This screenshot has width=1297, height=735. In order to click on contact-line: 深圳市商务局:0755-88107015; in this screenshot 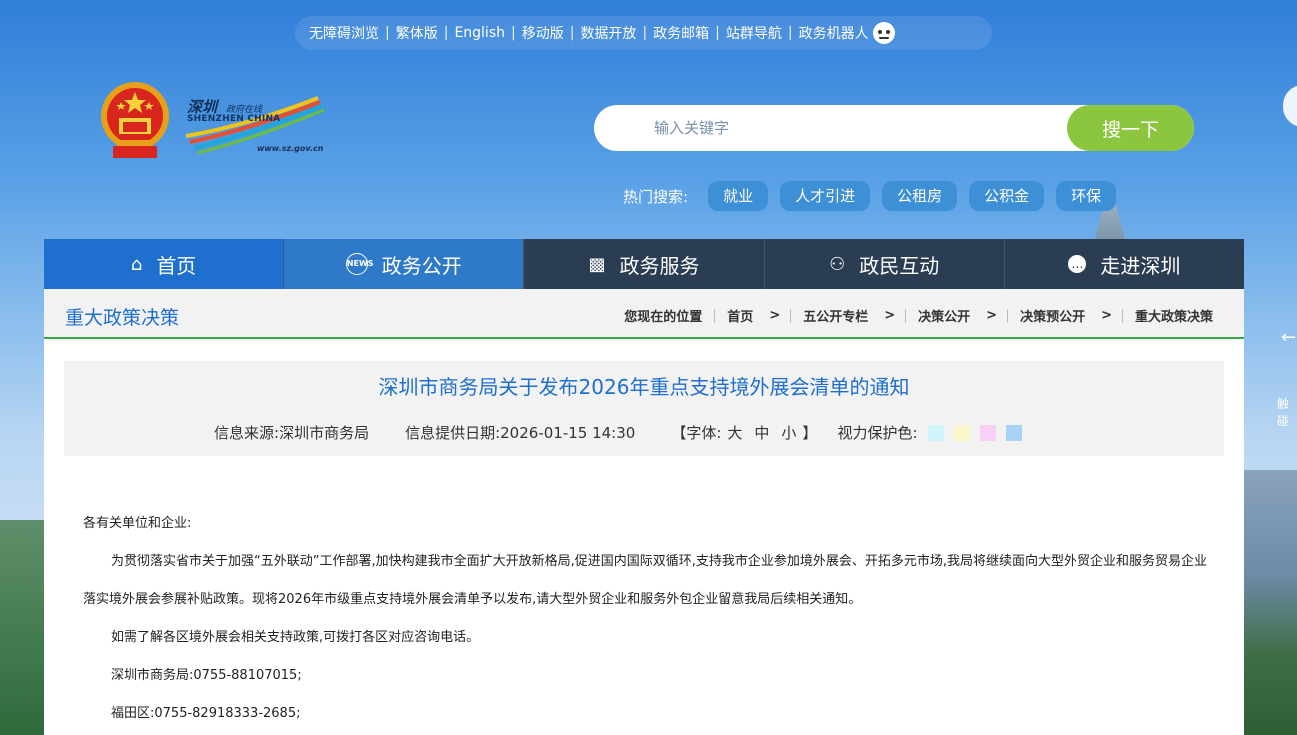, I will do `click(206, 675)`.